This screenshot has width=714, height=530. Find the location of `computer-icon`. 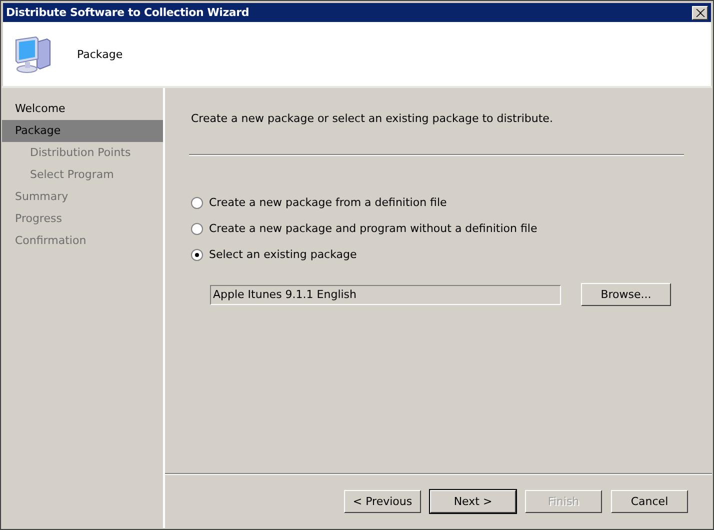

computer-icon is located at coordinates (33, 54).